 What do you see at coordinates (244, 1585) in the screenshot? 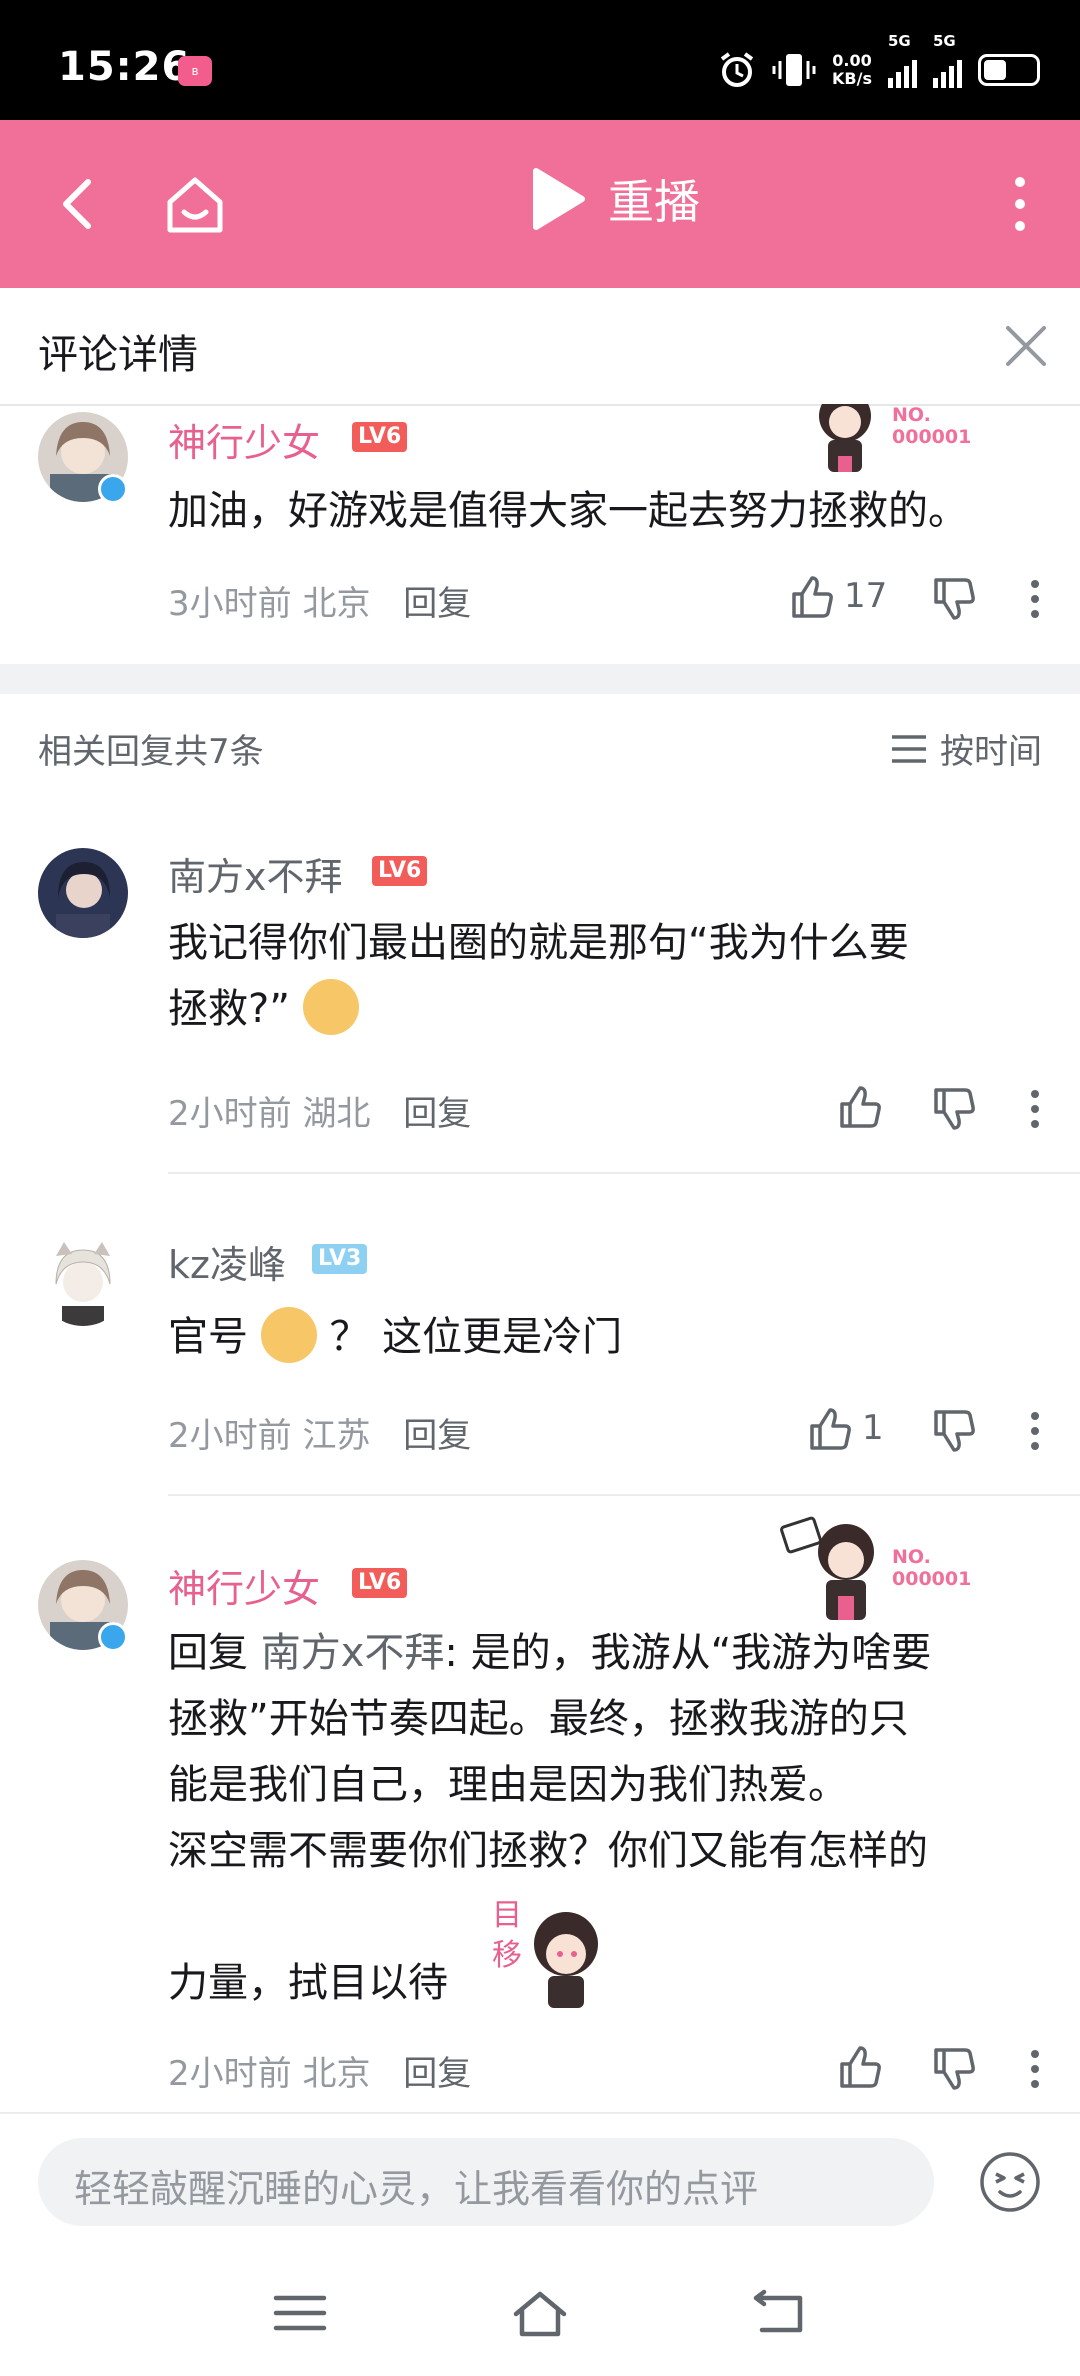
I see `reply-username: 神行少女` at bounding box center [244, 1585].